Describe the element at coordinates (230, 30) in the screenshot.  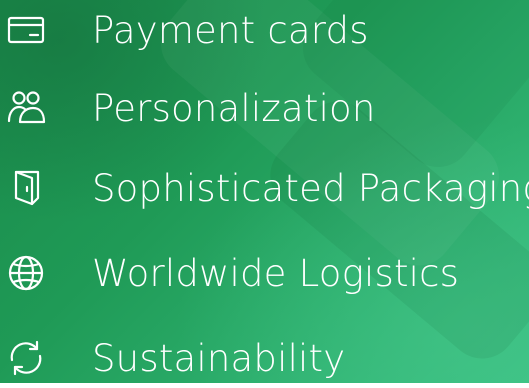
I see `feature-label: Payment cards` at that location.